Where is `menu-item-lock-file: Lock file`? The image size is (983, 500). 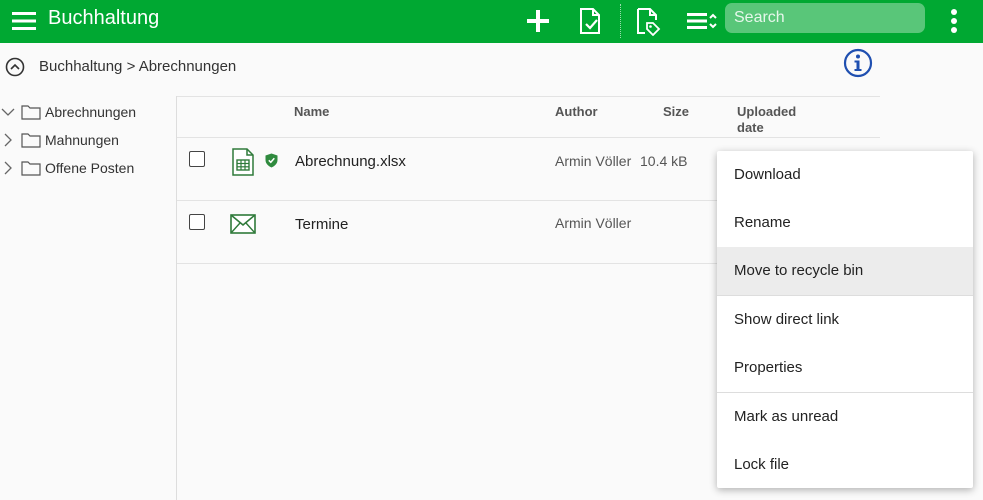 menu-item-lock-file: Lock file is located at coordinates (845, 465).